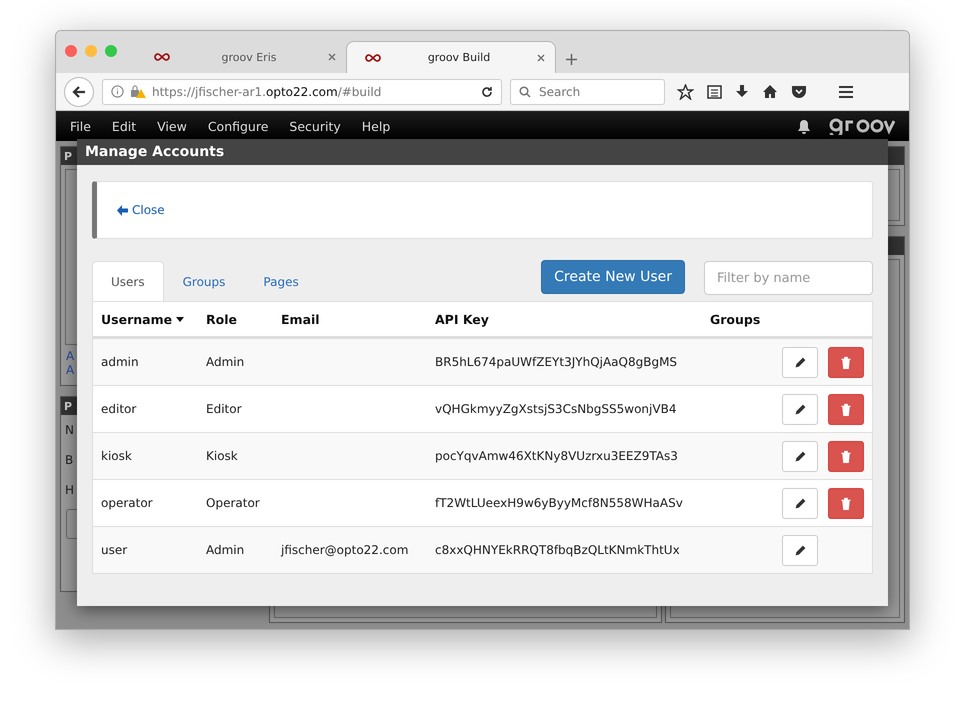 The width and height of the screenshot is (965, 711). Describe the element at coordinates (138, 91) in the screenshot. I see `warning-lock-icon` at that location.